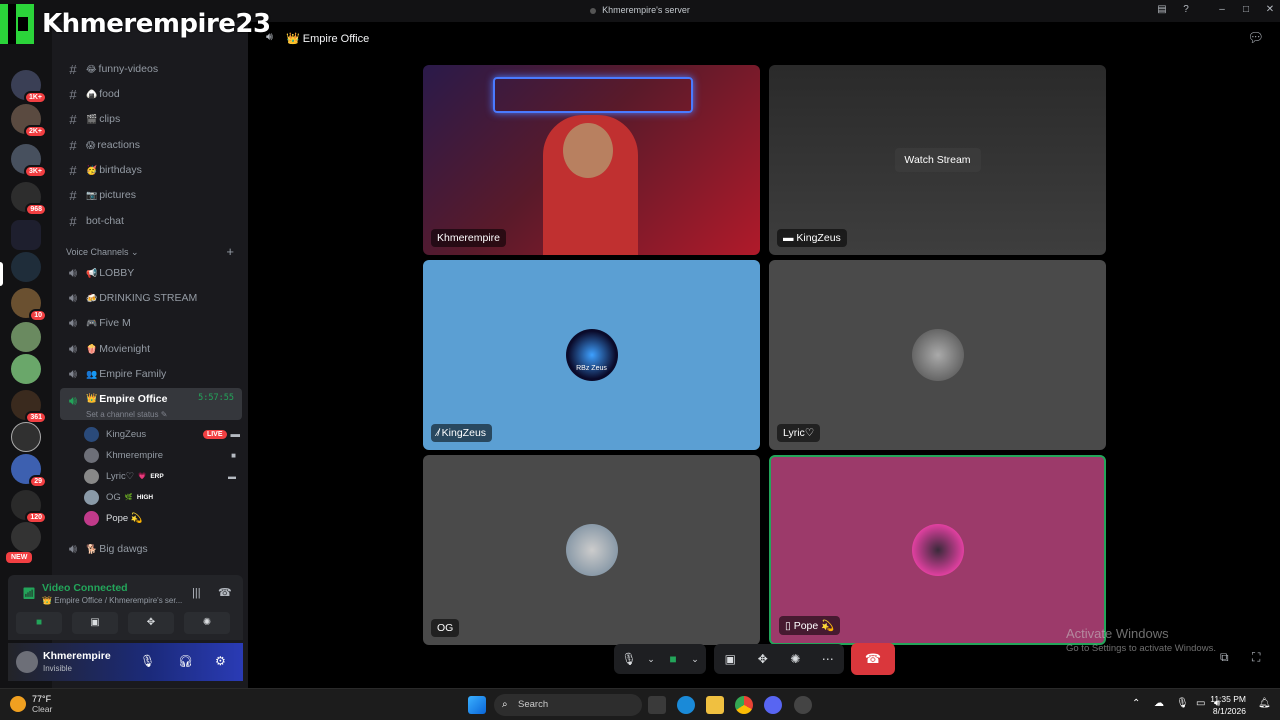 The width and height of the screenshot is (1280, 720). I want to click on file-explorer-icon, so click(715, 705).